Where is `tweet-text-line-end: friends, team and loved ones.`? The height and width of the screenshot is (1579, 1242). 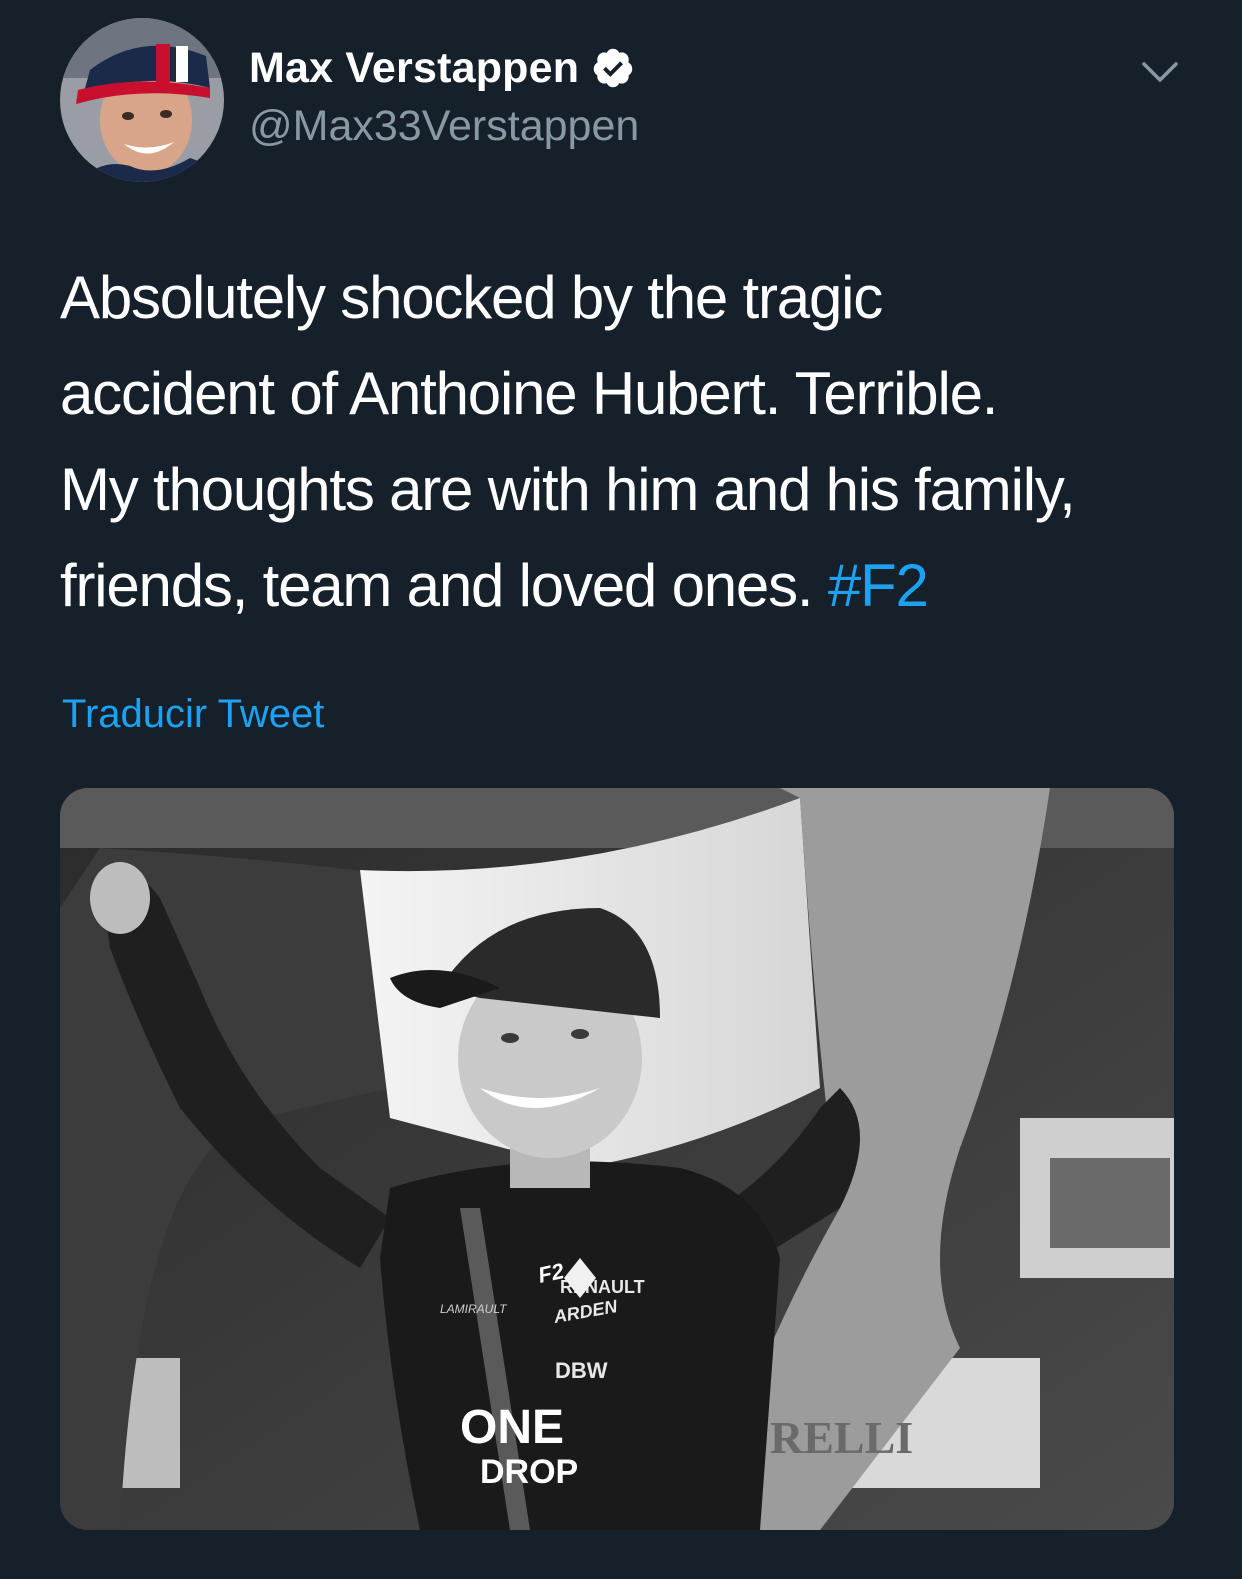
tweet-text-line-end: friends, team and loved ones. is located at coordinates (444, 585).